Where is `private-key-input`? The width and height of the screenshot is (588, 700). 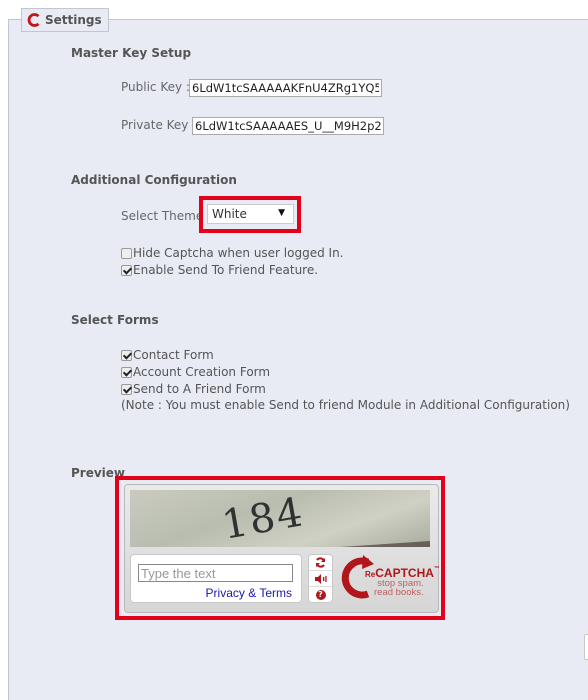
private-key-input is located at coordinates (288, 126).